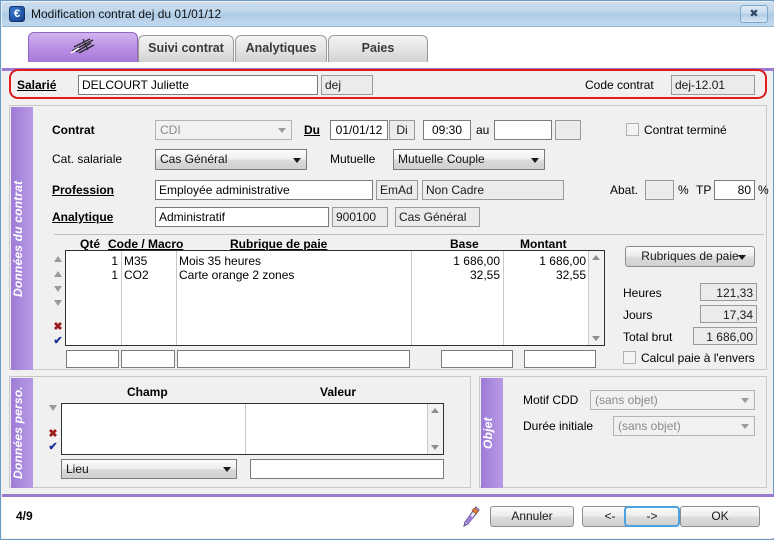  What do you see at coordinates (720, 516) in the screenshot?
I see `ok-button: OK` at bounding box center [720, 516].